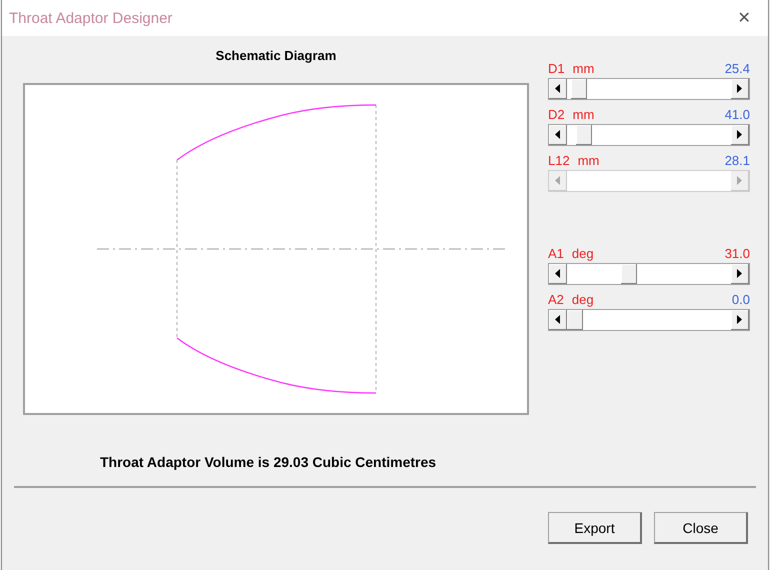 The width and height of the screenshot is (770, 570). Describe the element at coordinates (559, 161) in the screenshot. I see `slider-label: L12` at that location.